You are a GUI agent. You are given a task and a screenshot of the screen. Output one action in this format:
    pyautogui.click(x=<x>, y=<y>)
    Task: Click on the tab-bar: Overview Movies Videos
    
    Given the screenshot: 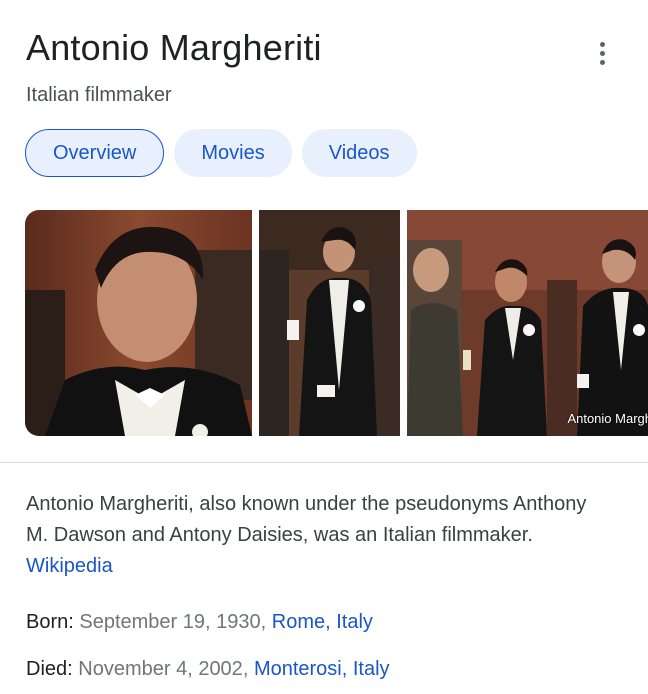 What is the action you would take?
    pyautogui.click(x=221, y=153)
    